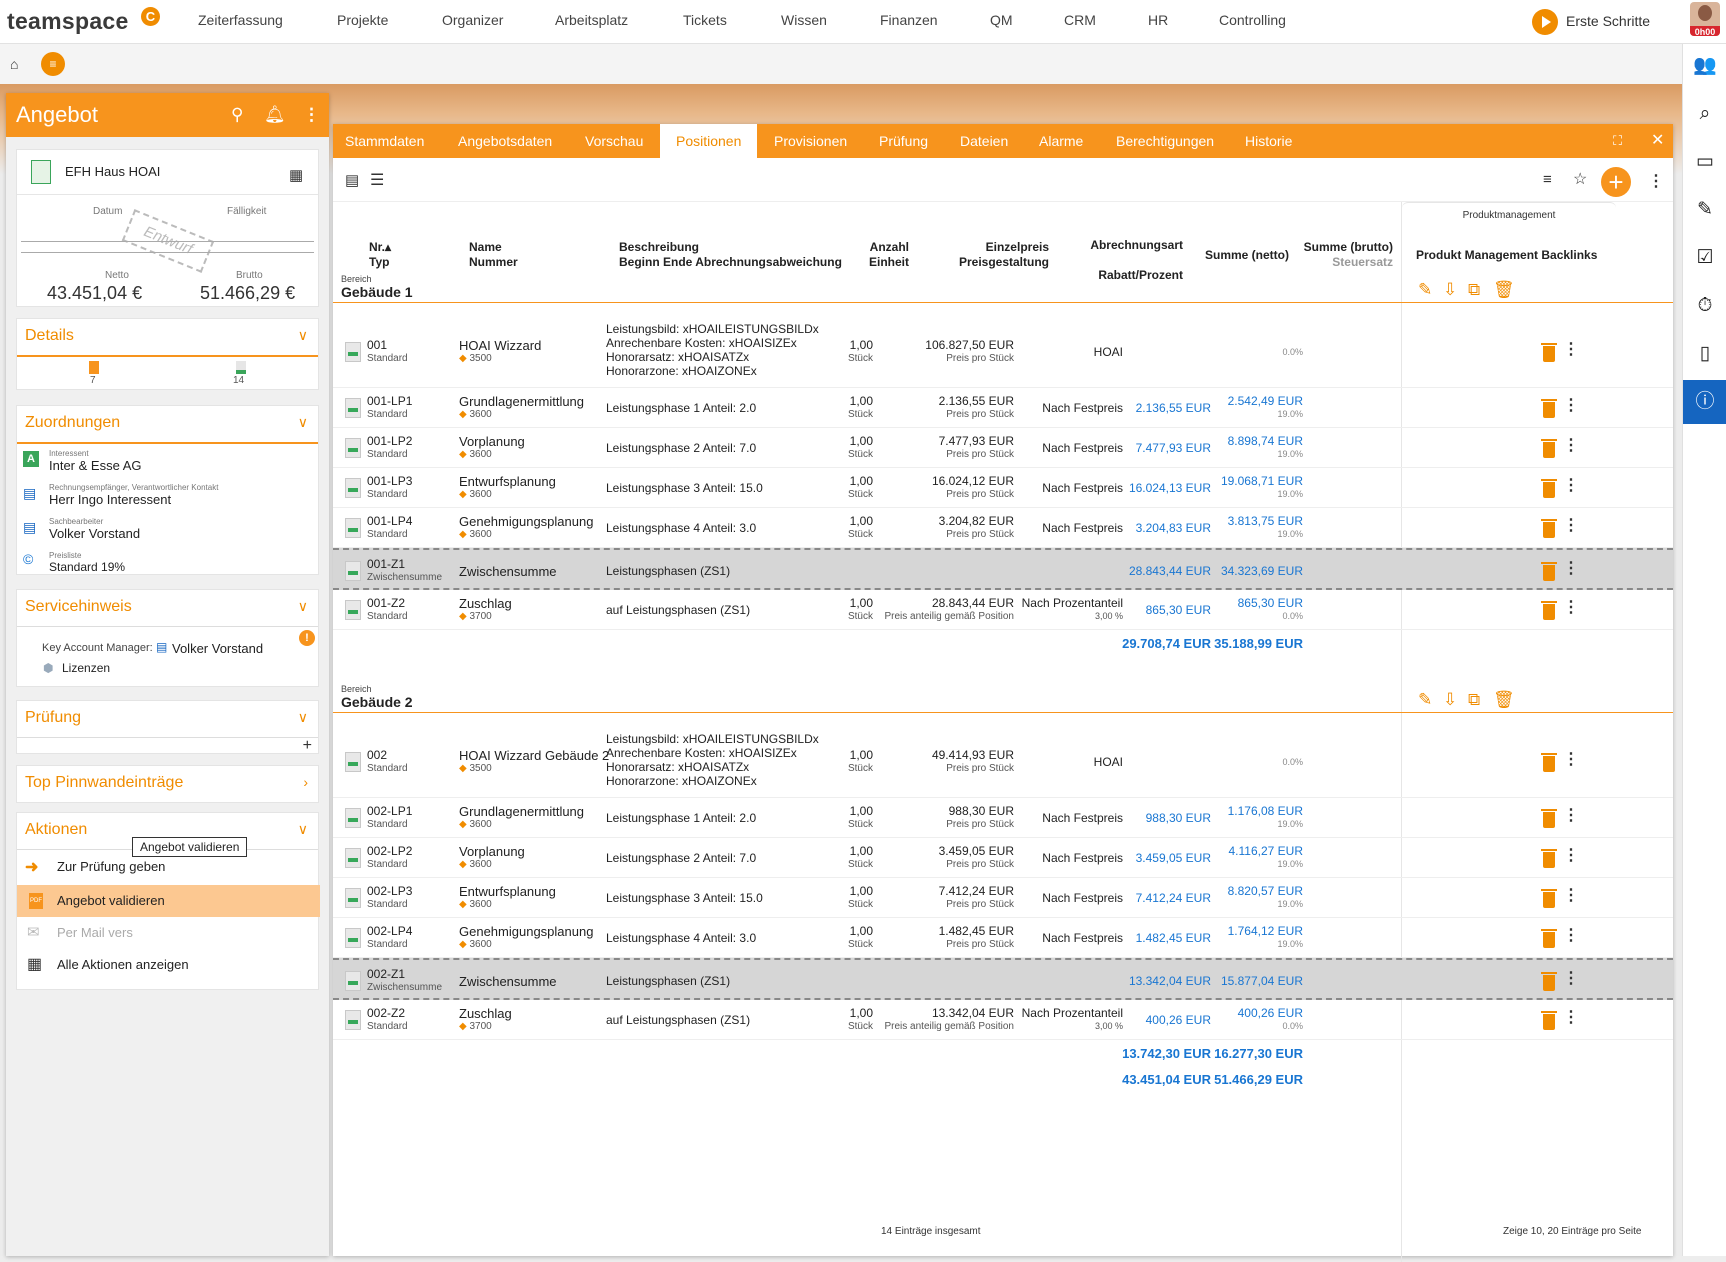 Image resolution: width=1726 pixels, height=1262 pixels. Describe the element at coordinates (1165, 141) in the screenshot. I see `tab-berechtigungen: Berechtigungen` at that location.